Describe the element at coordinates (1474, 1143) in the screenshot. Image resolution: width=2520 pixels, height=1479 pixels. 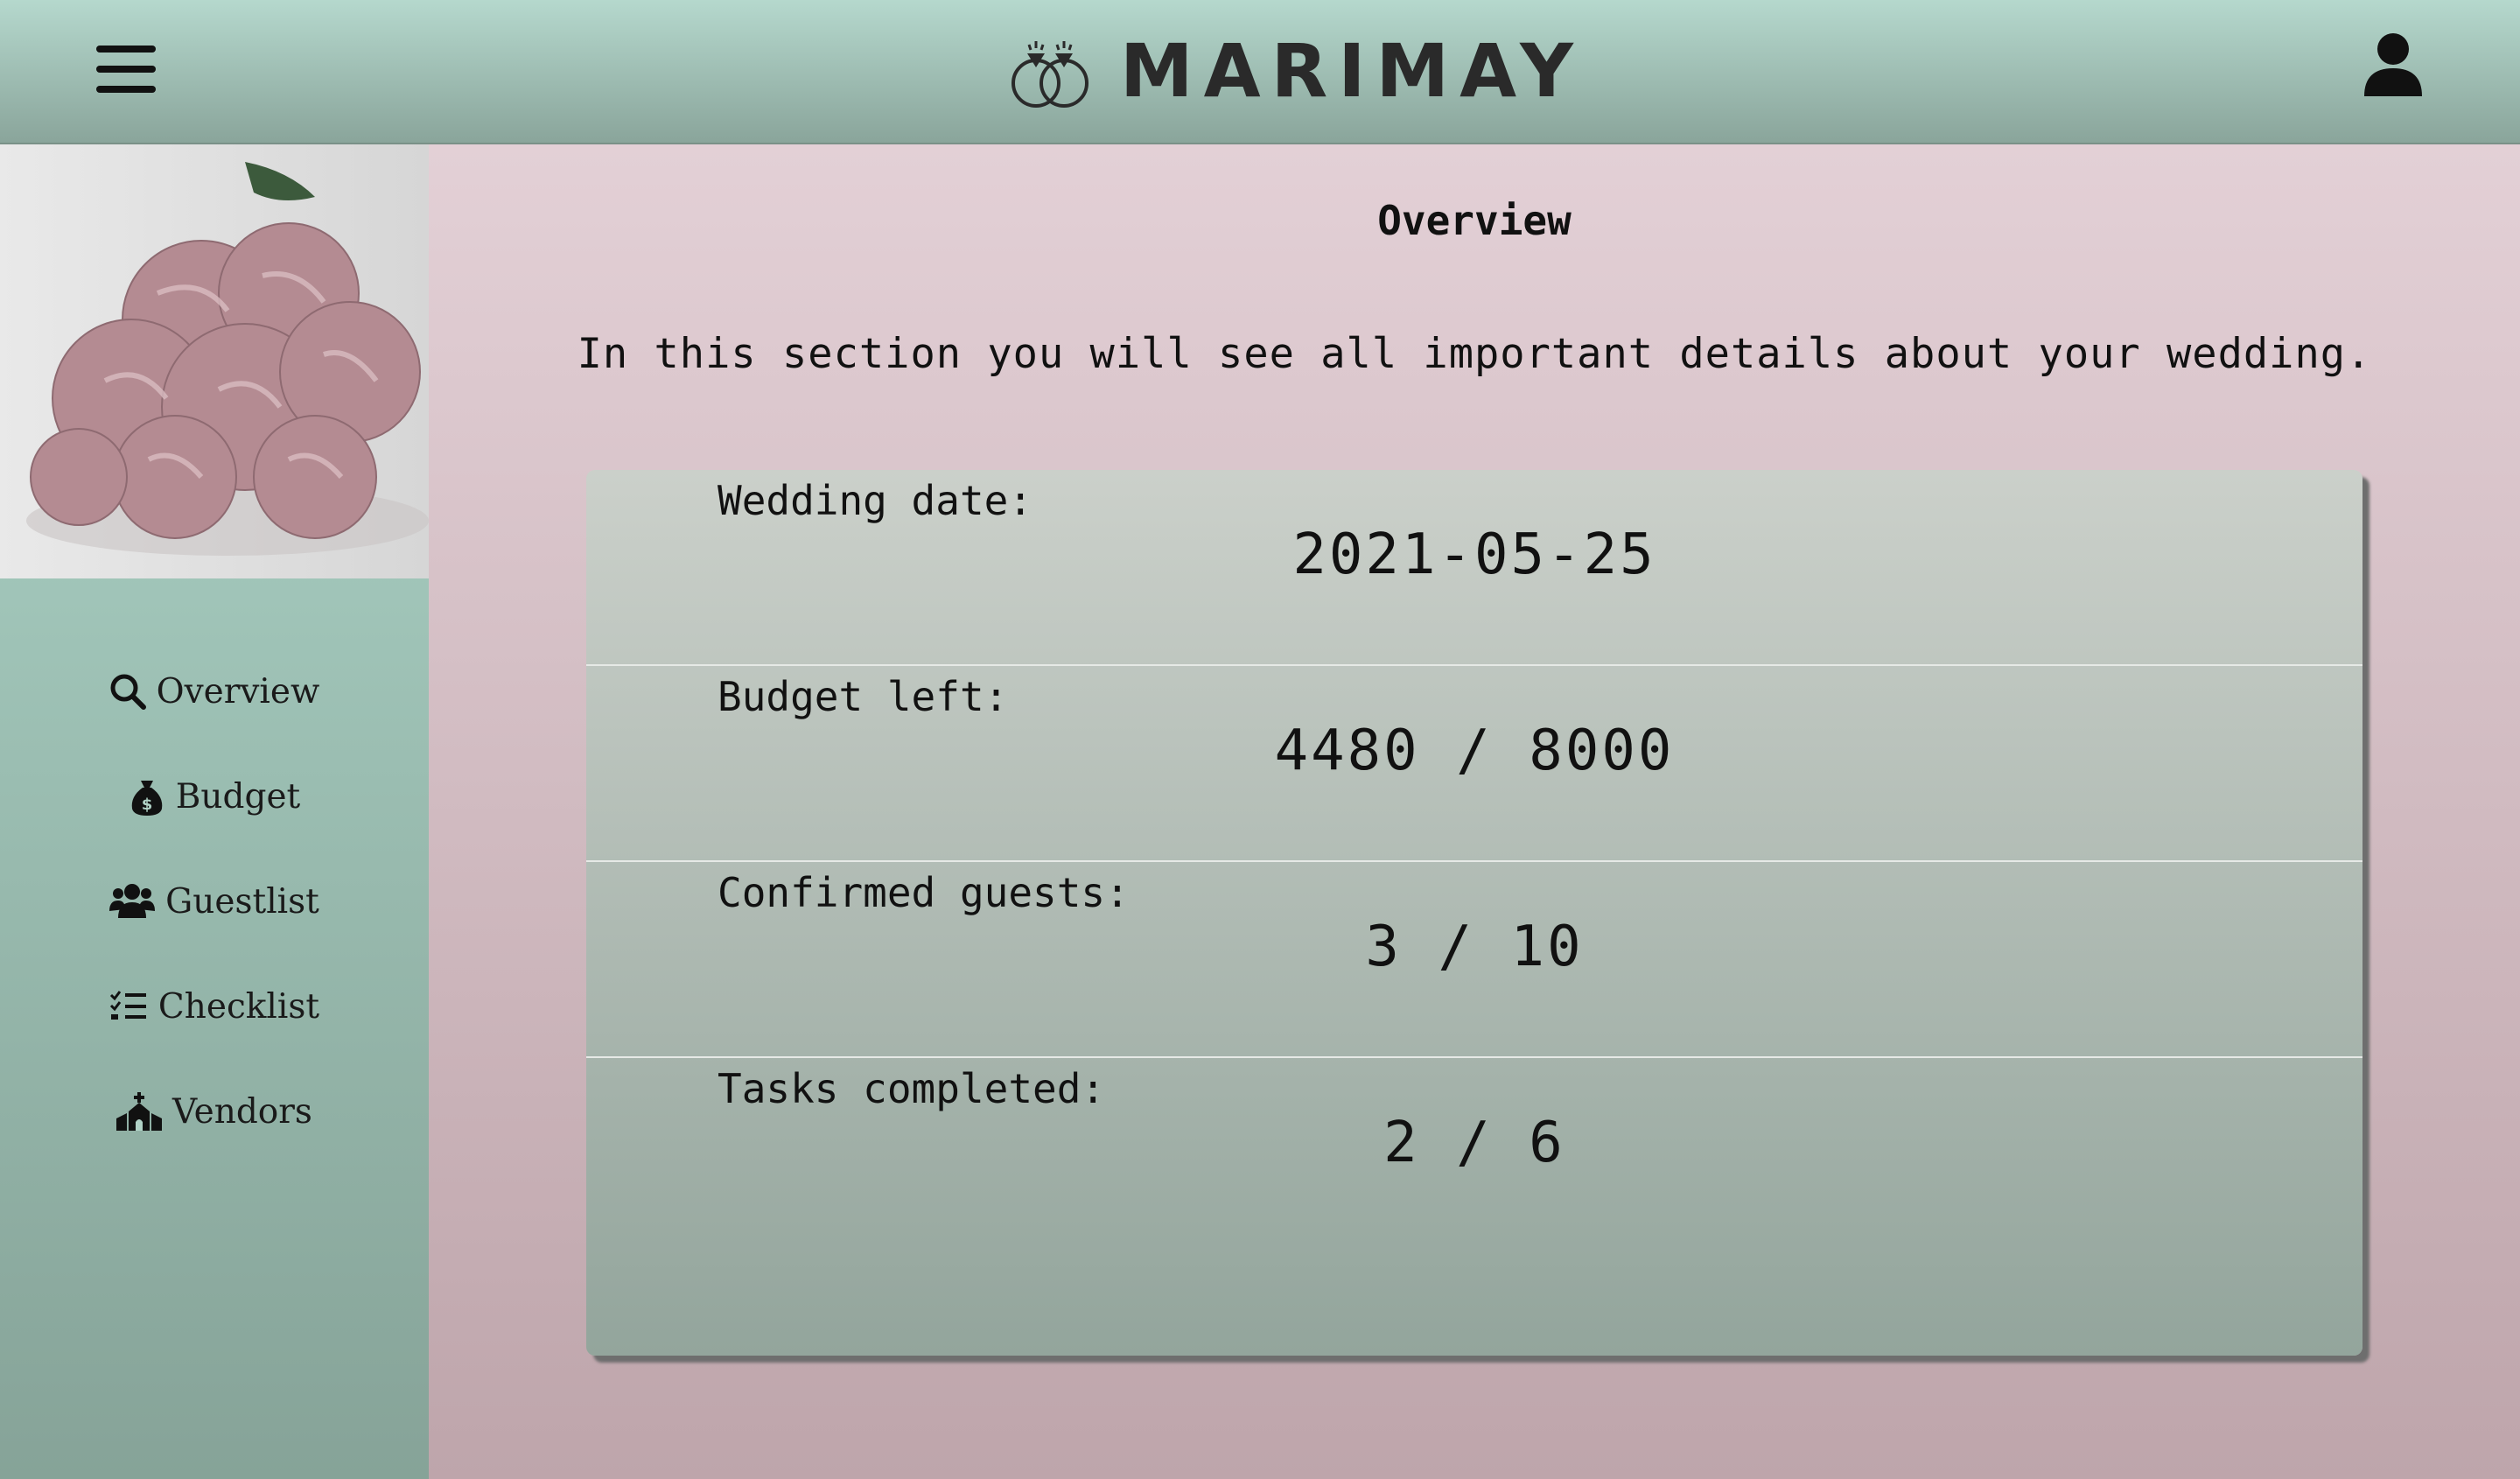
I see `stat-value: 2 / 6` at that location.